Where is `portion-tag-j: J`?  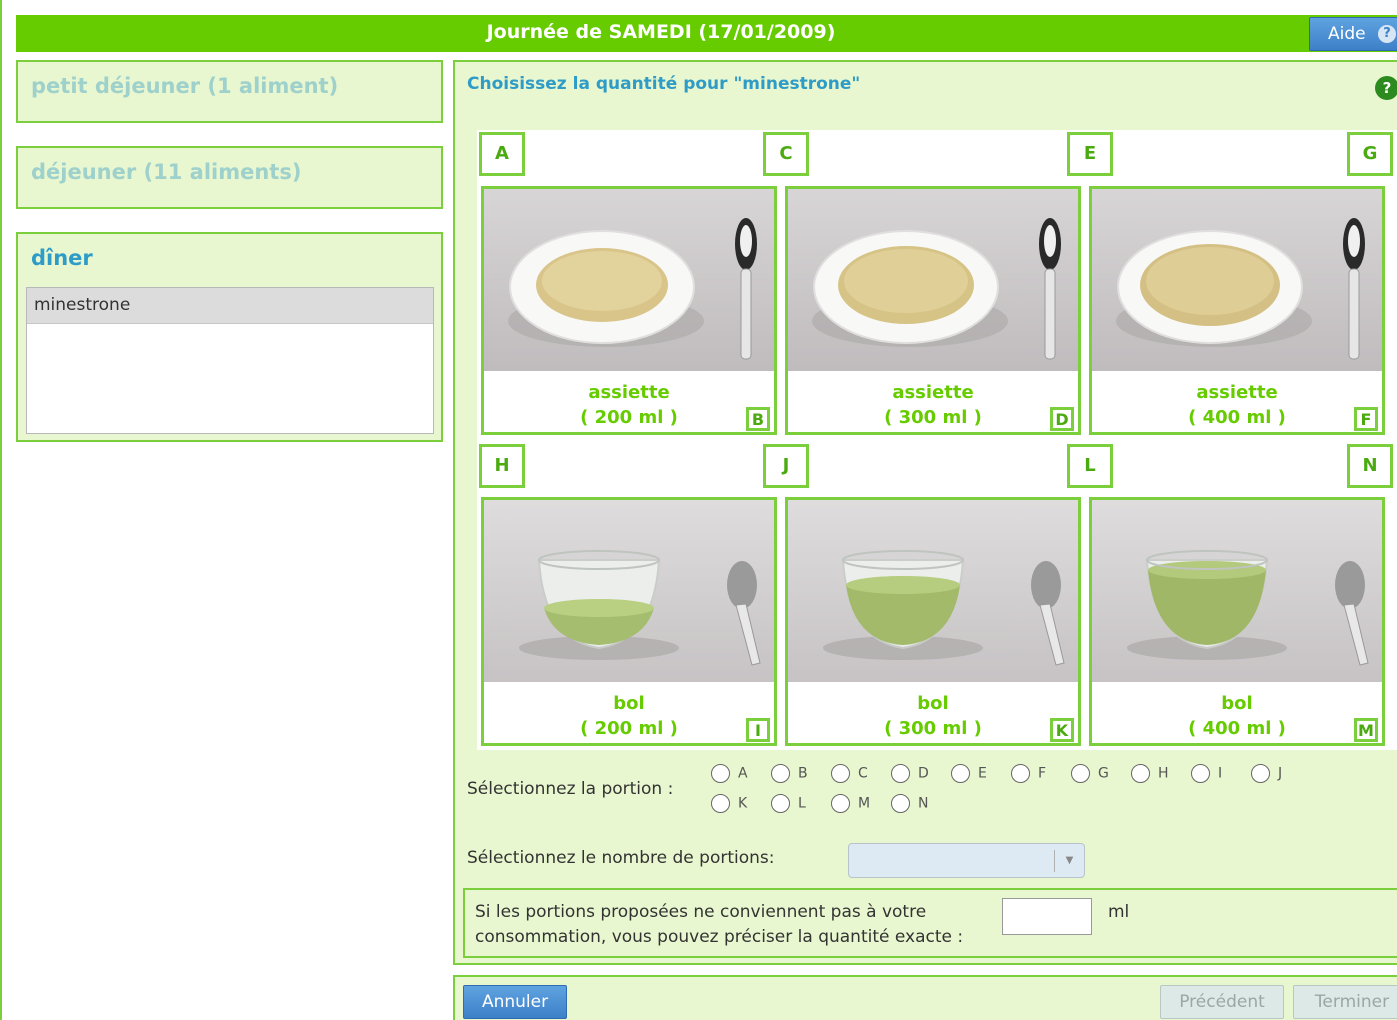 portion-tag-j: J is located at coordinates (786, 466).